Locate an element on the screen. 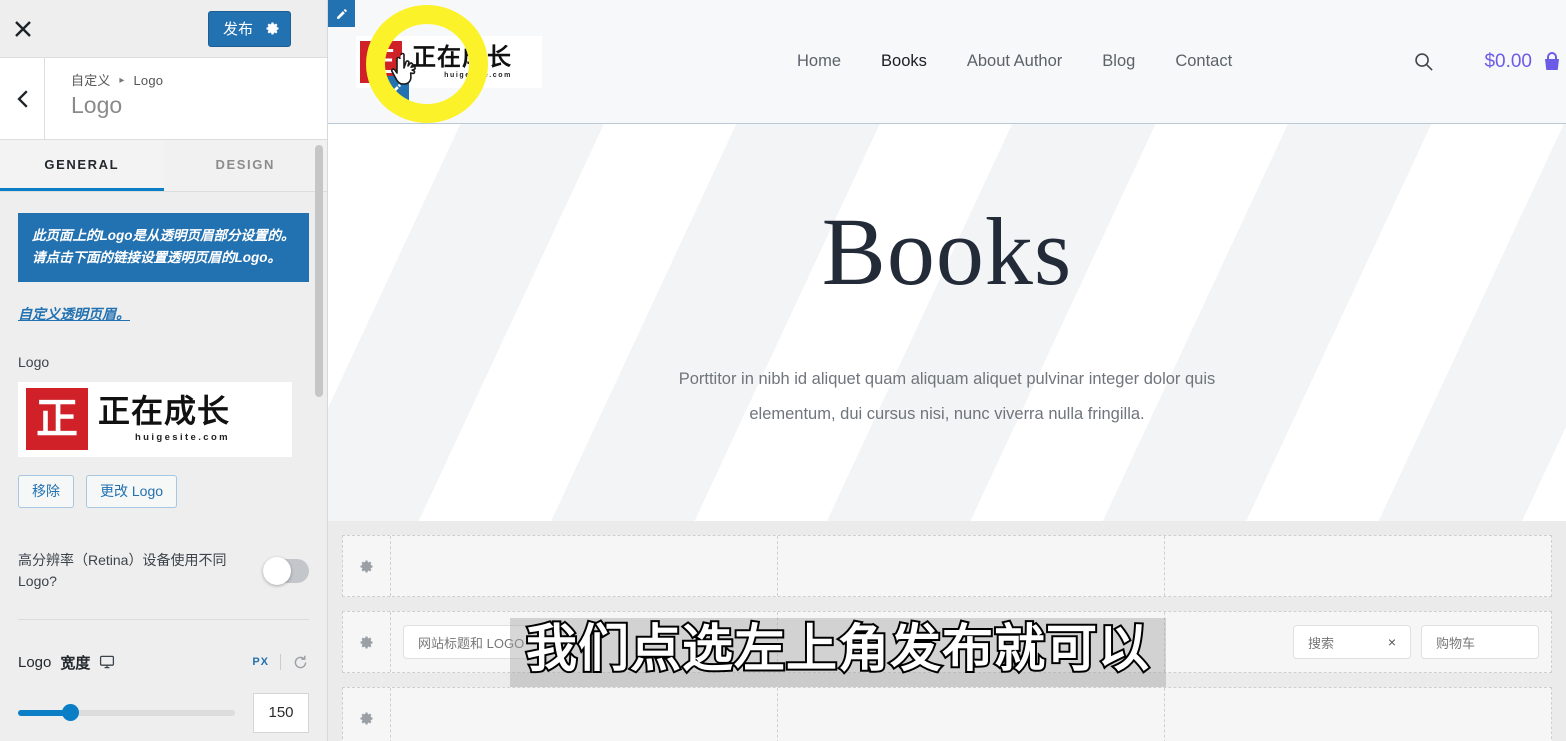 This screenshot has height=741, width=1566. nav-item-about-author: About Author is located at coordinates (1014, 61).